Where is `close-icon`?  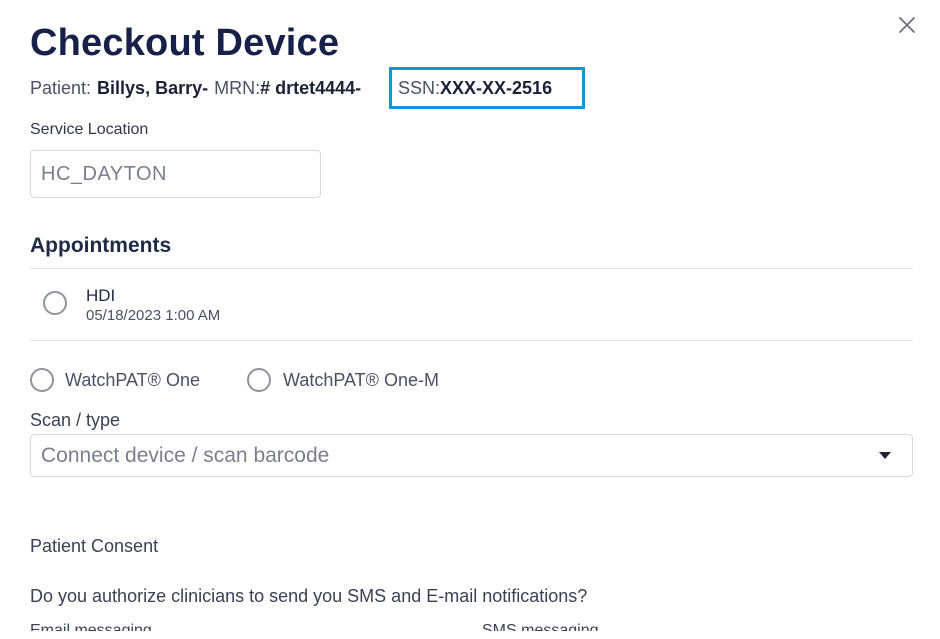 close-icon is located at coordinates (907, 25).